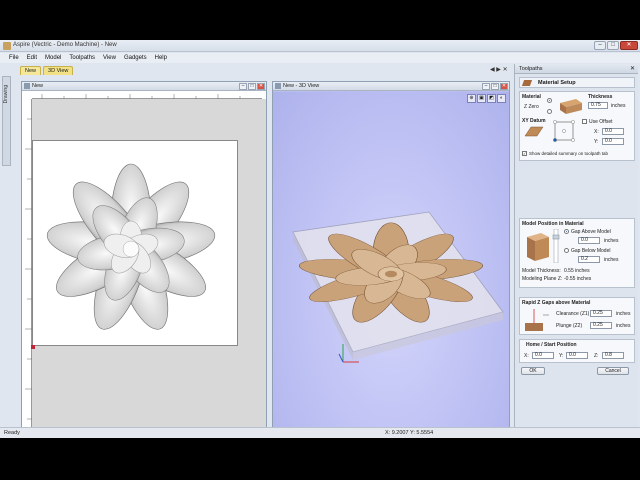 This screenshot has width=640, height=480. What do you see at coordinates (573, 314) in the screenshot?
I see `clearance-label: Clearance (Z1)` at bounding box center [573, 314].